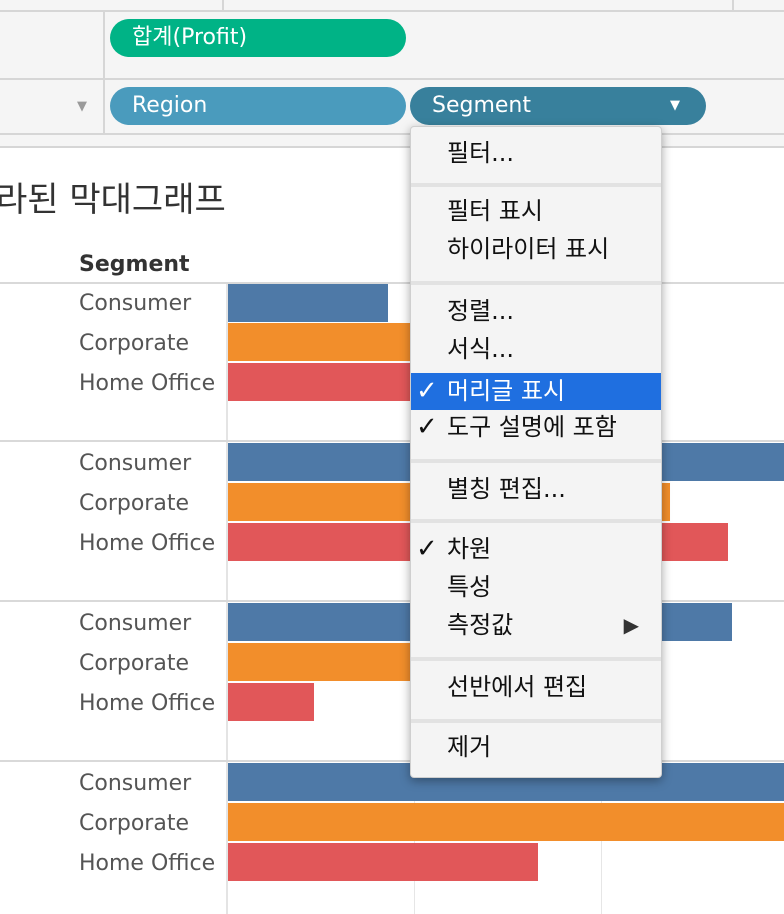  What do you see at coordinates (536, 549) in the screenshot?
I see `menu-item-dimension: ✓ 차원` at bounding box center [536, 549].